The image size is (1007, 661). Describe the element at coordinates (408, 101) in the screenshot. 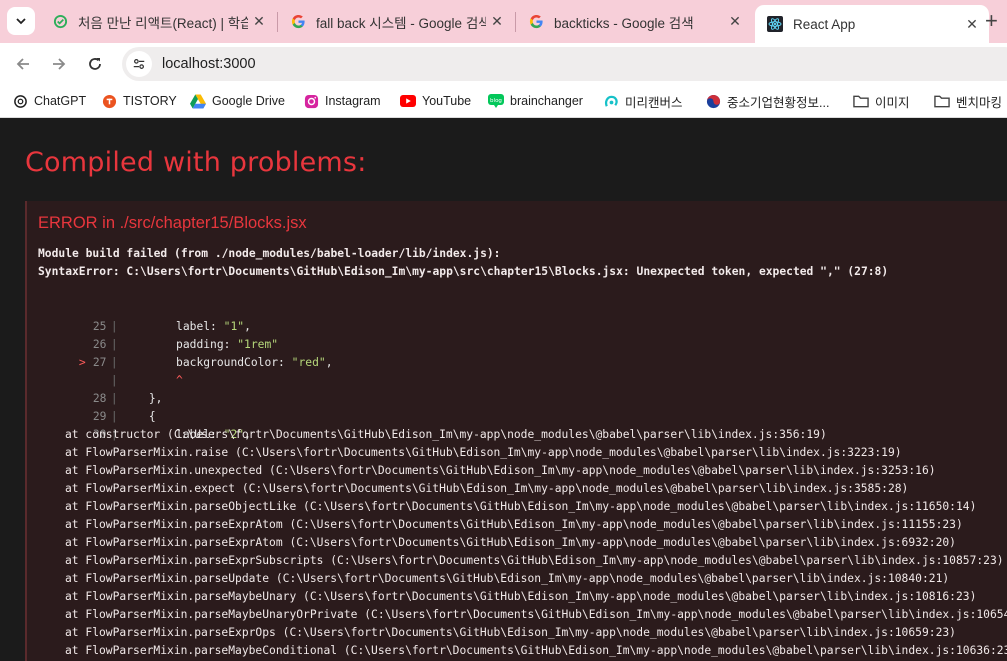

I see `youtube-icon` at that location.